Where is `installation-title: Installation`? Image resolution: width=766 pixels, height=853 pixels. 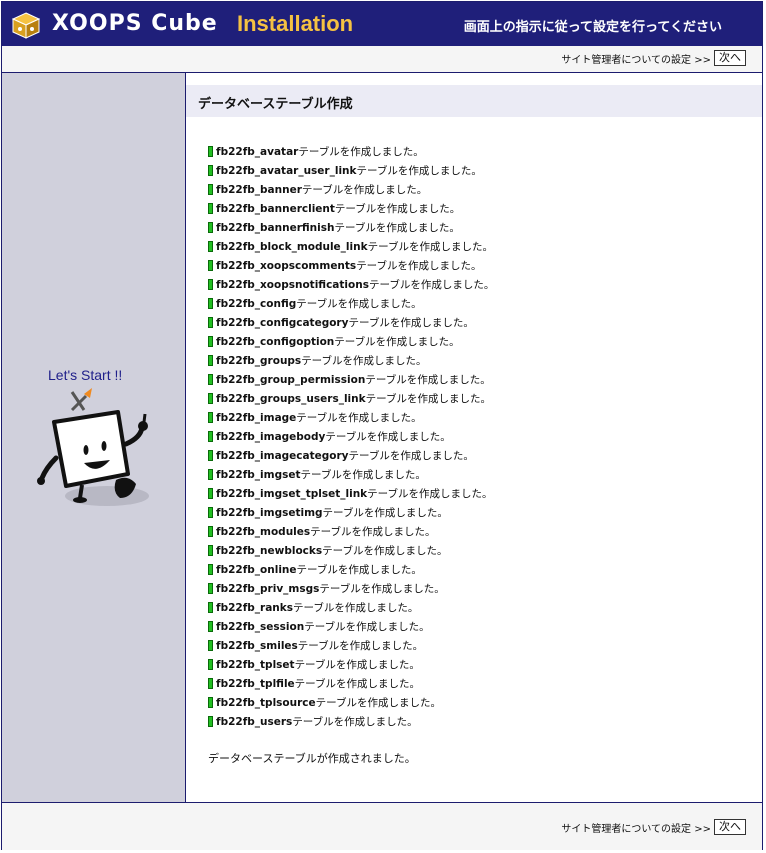
installation-title: Installation is located at coordinates (295, 23).